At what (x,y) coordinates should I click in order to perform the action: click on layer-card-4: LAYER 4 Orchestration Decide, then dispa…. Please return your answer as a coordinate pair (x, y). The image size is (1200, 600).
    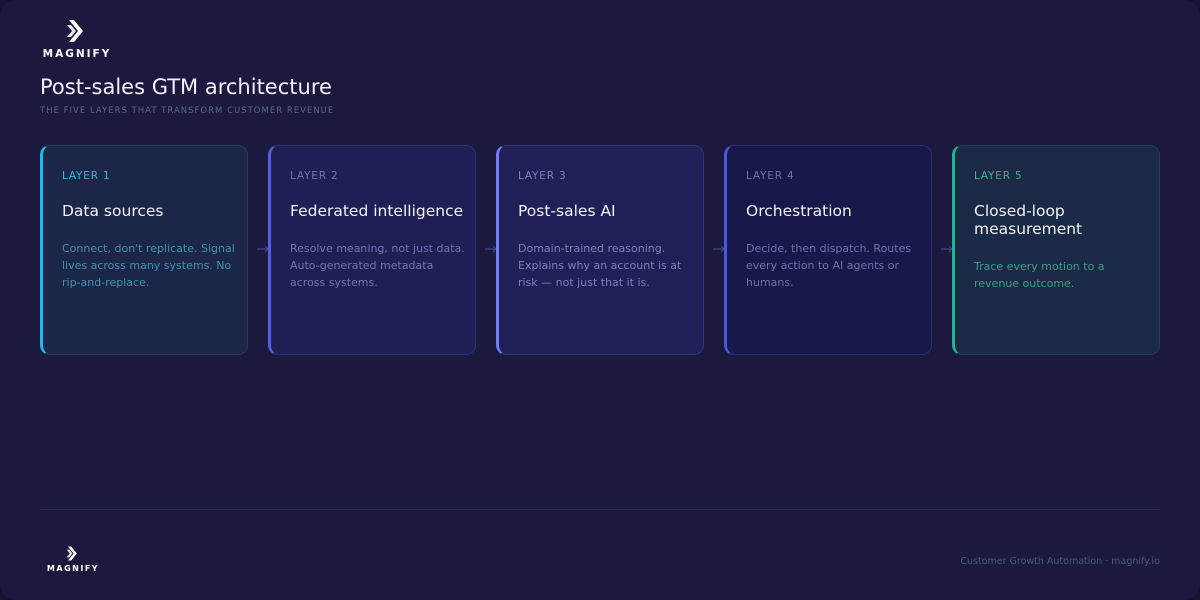
    Looking at the image, I should click on (828, 250).